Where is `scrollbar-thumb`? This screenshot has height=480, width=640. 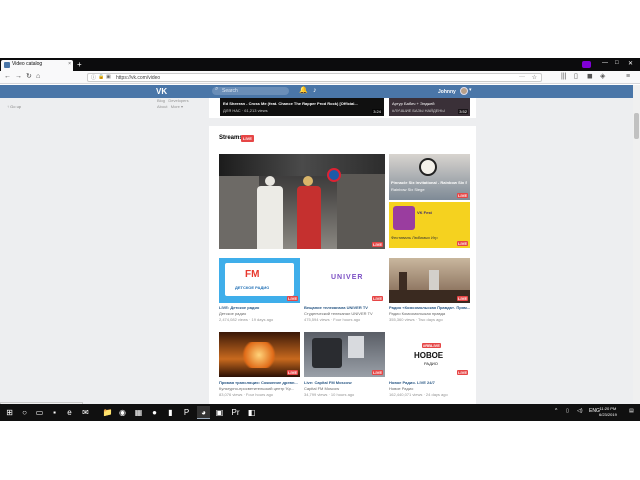 scrollbar-thumb is located at coordinates (636, 126).